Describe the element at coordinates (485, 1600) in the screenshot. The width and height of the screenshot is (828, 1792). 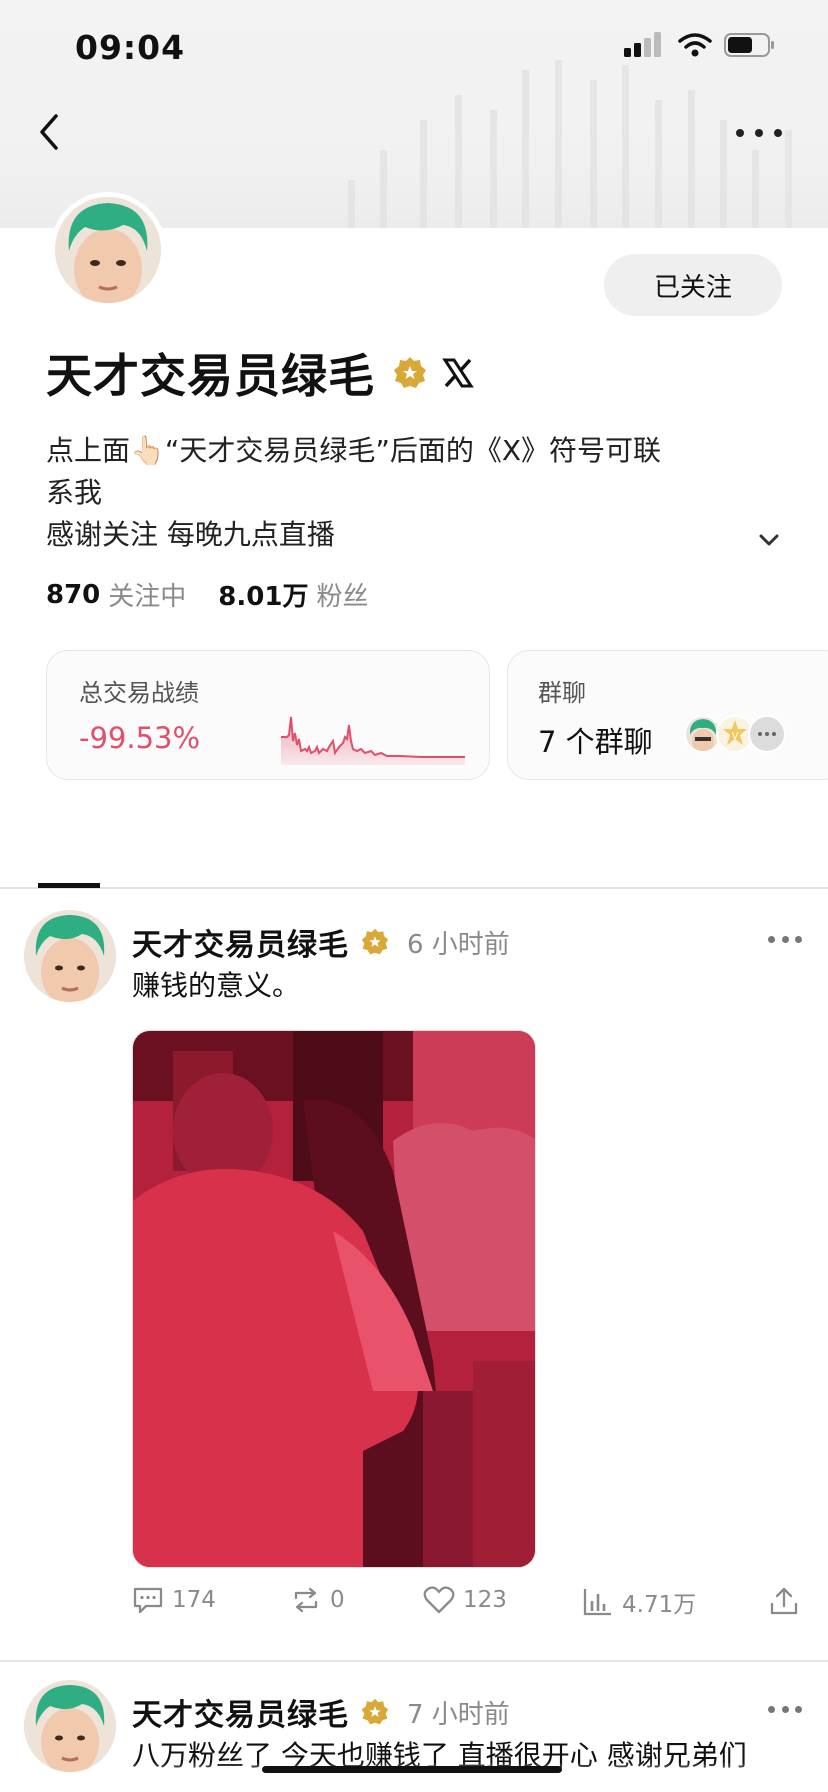
I see `like-count: 123` at that location.